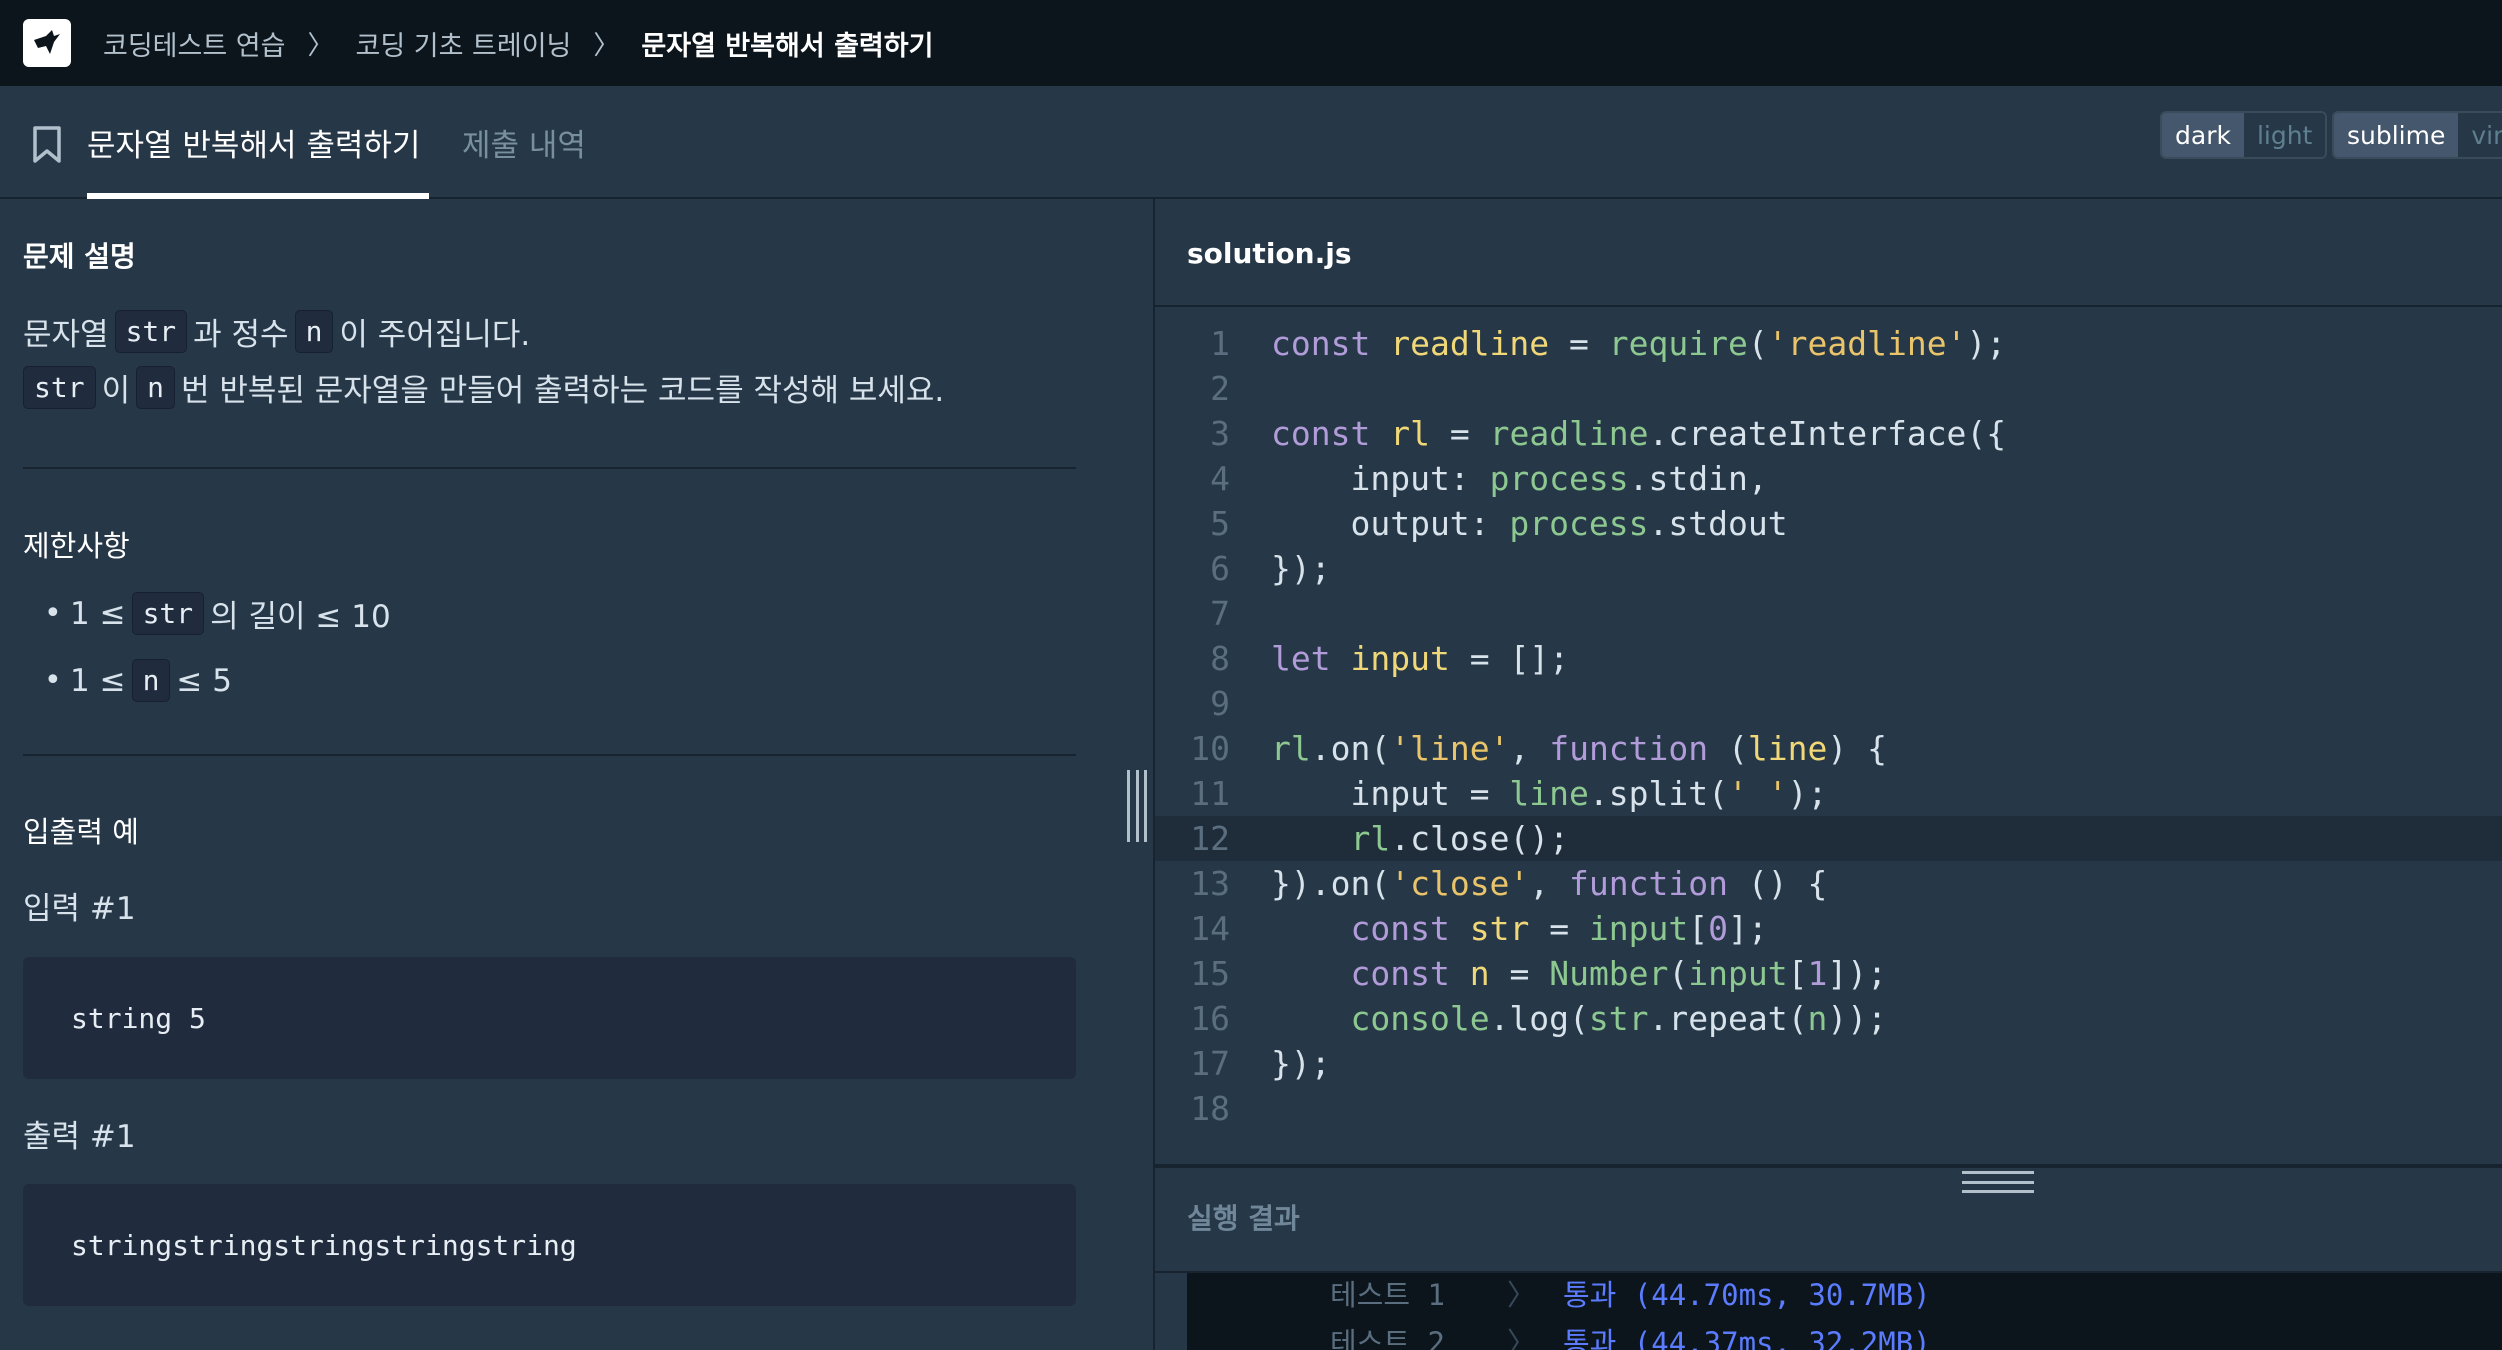 Image resolution: width=2502 pixels, height=1350 pixels. I want to click on keymap-sublime-button: sublime, so click(2396, 135).